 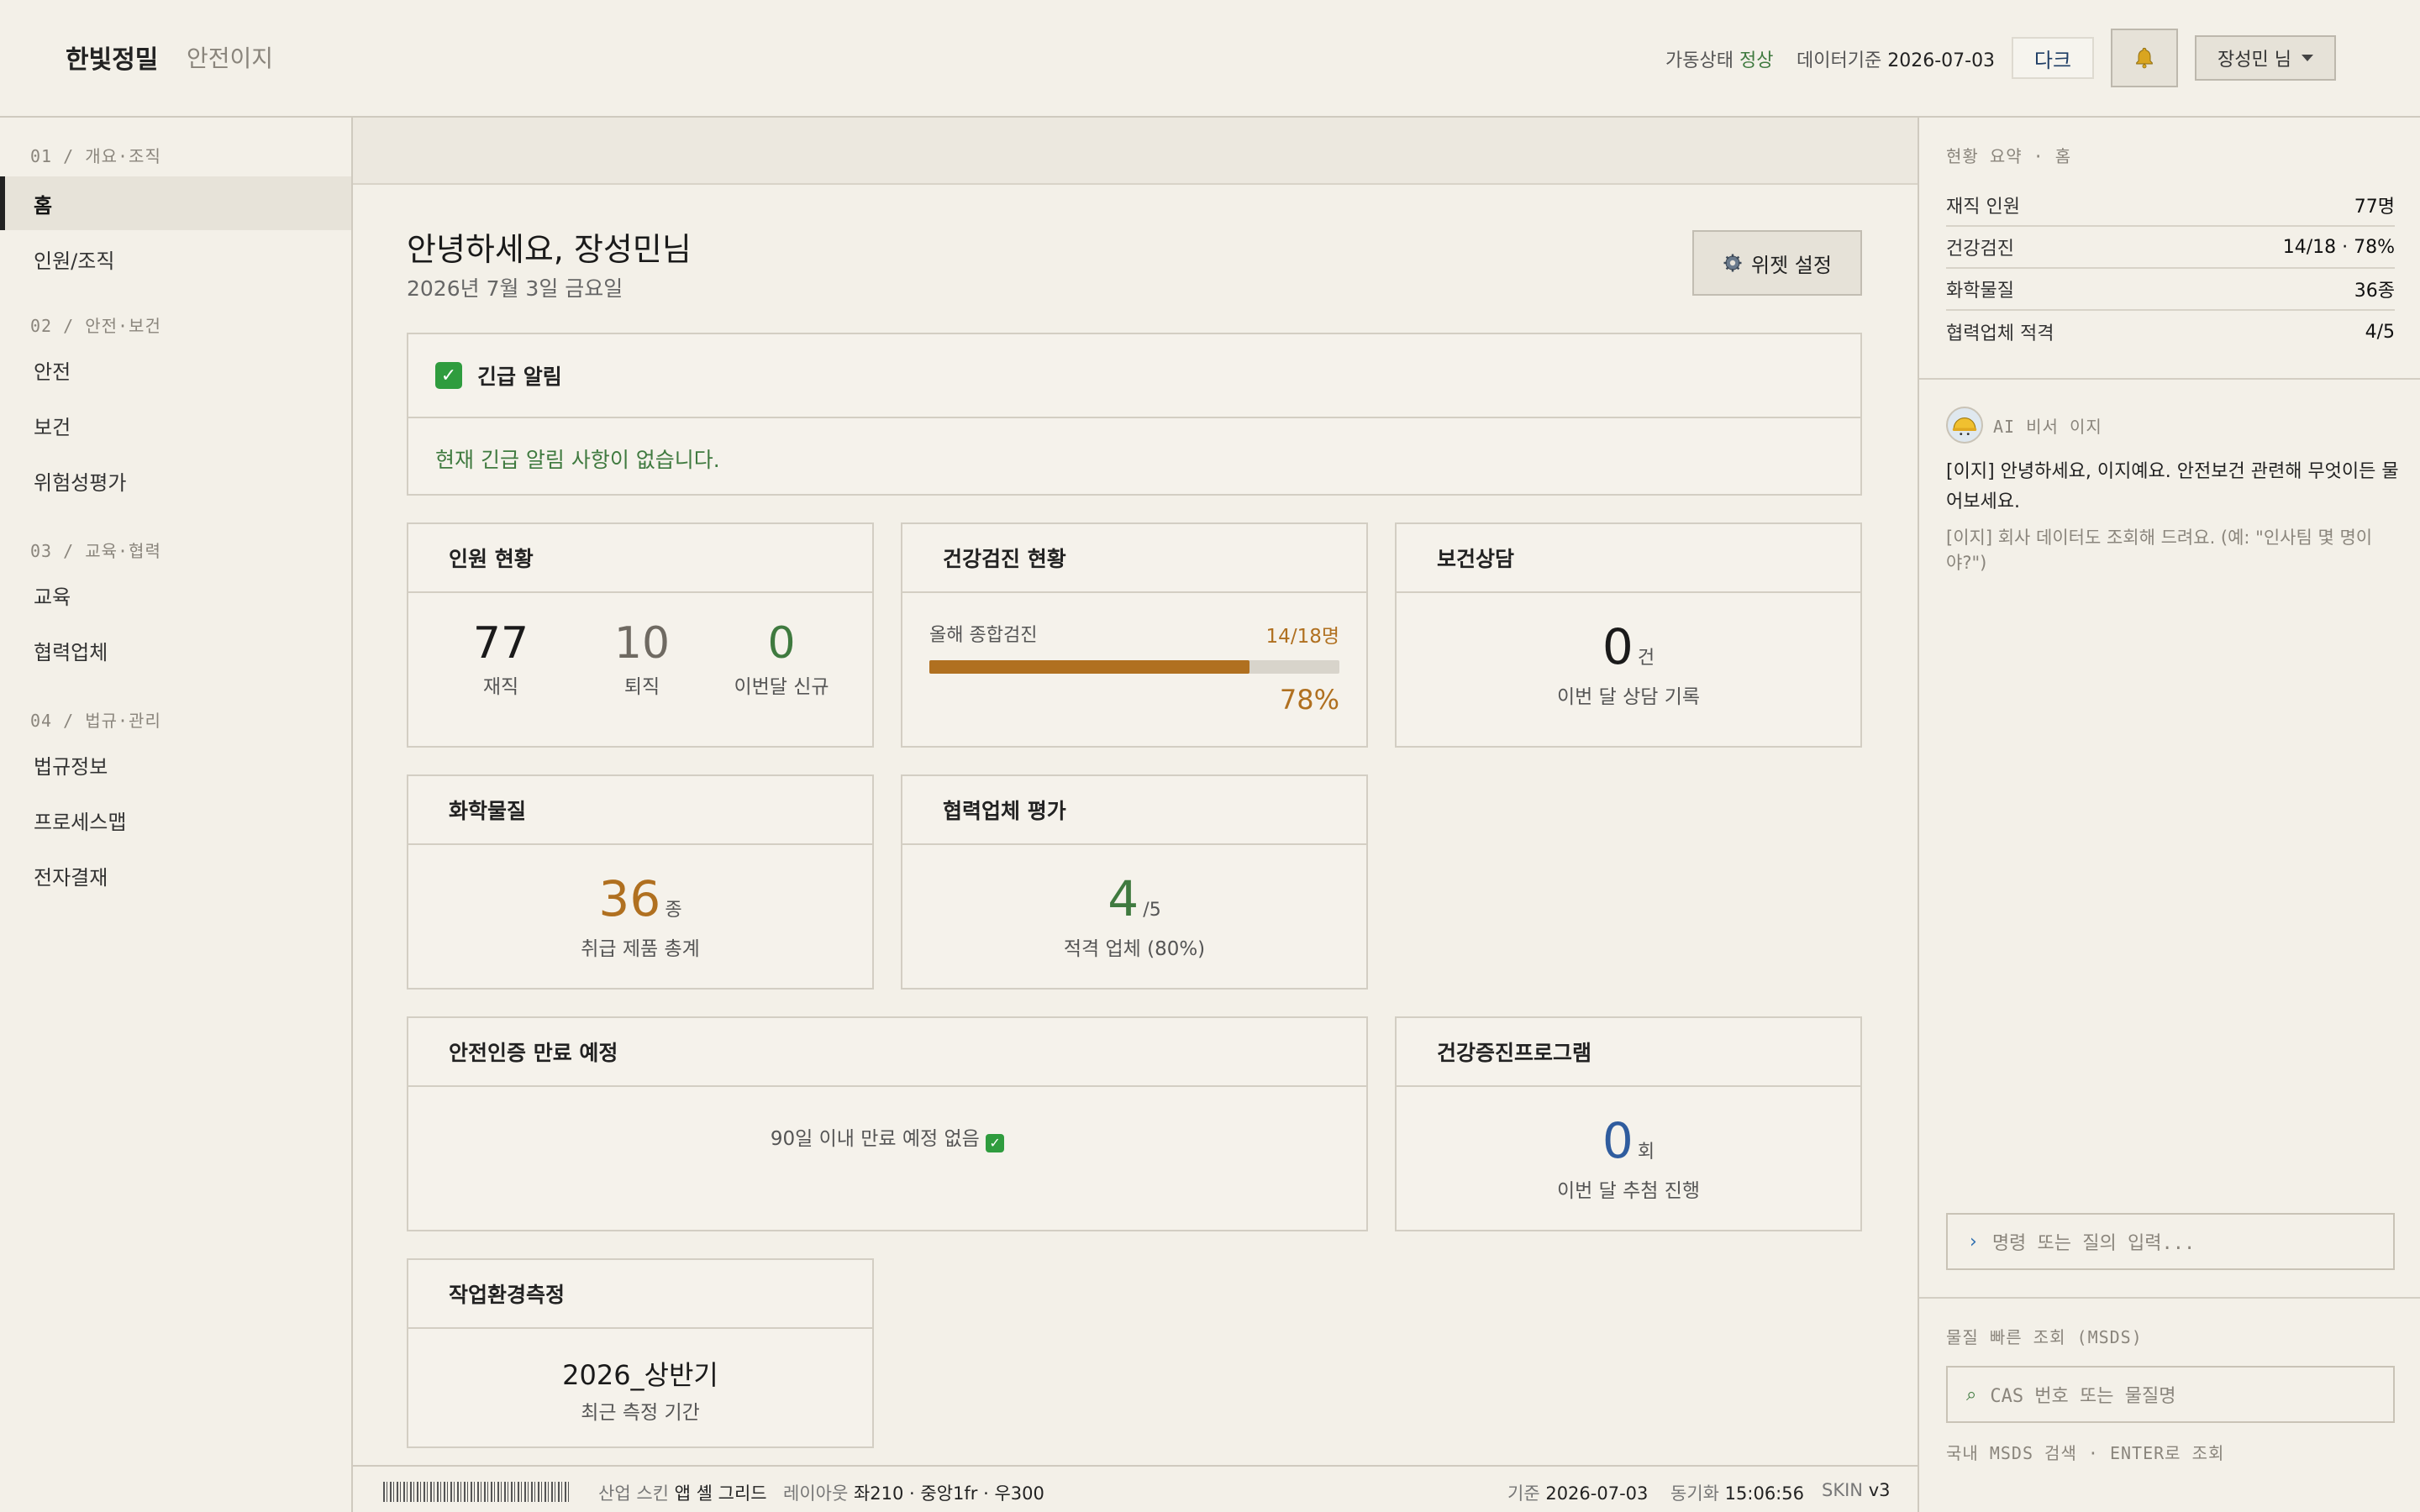 I want to click on card-title: 안전인증 만료 예정, so click(x=887, y=1052).